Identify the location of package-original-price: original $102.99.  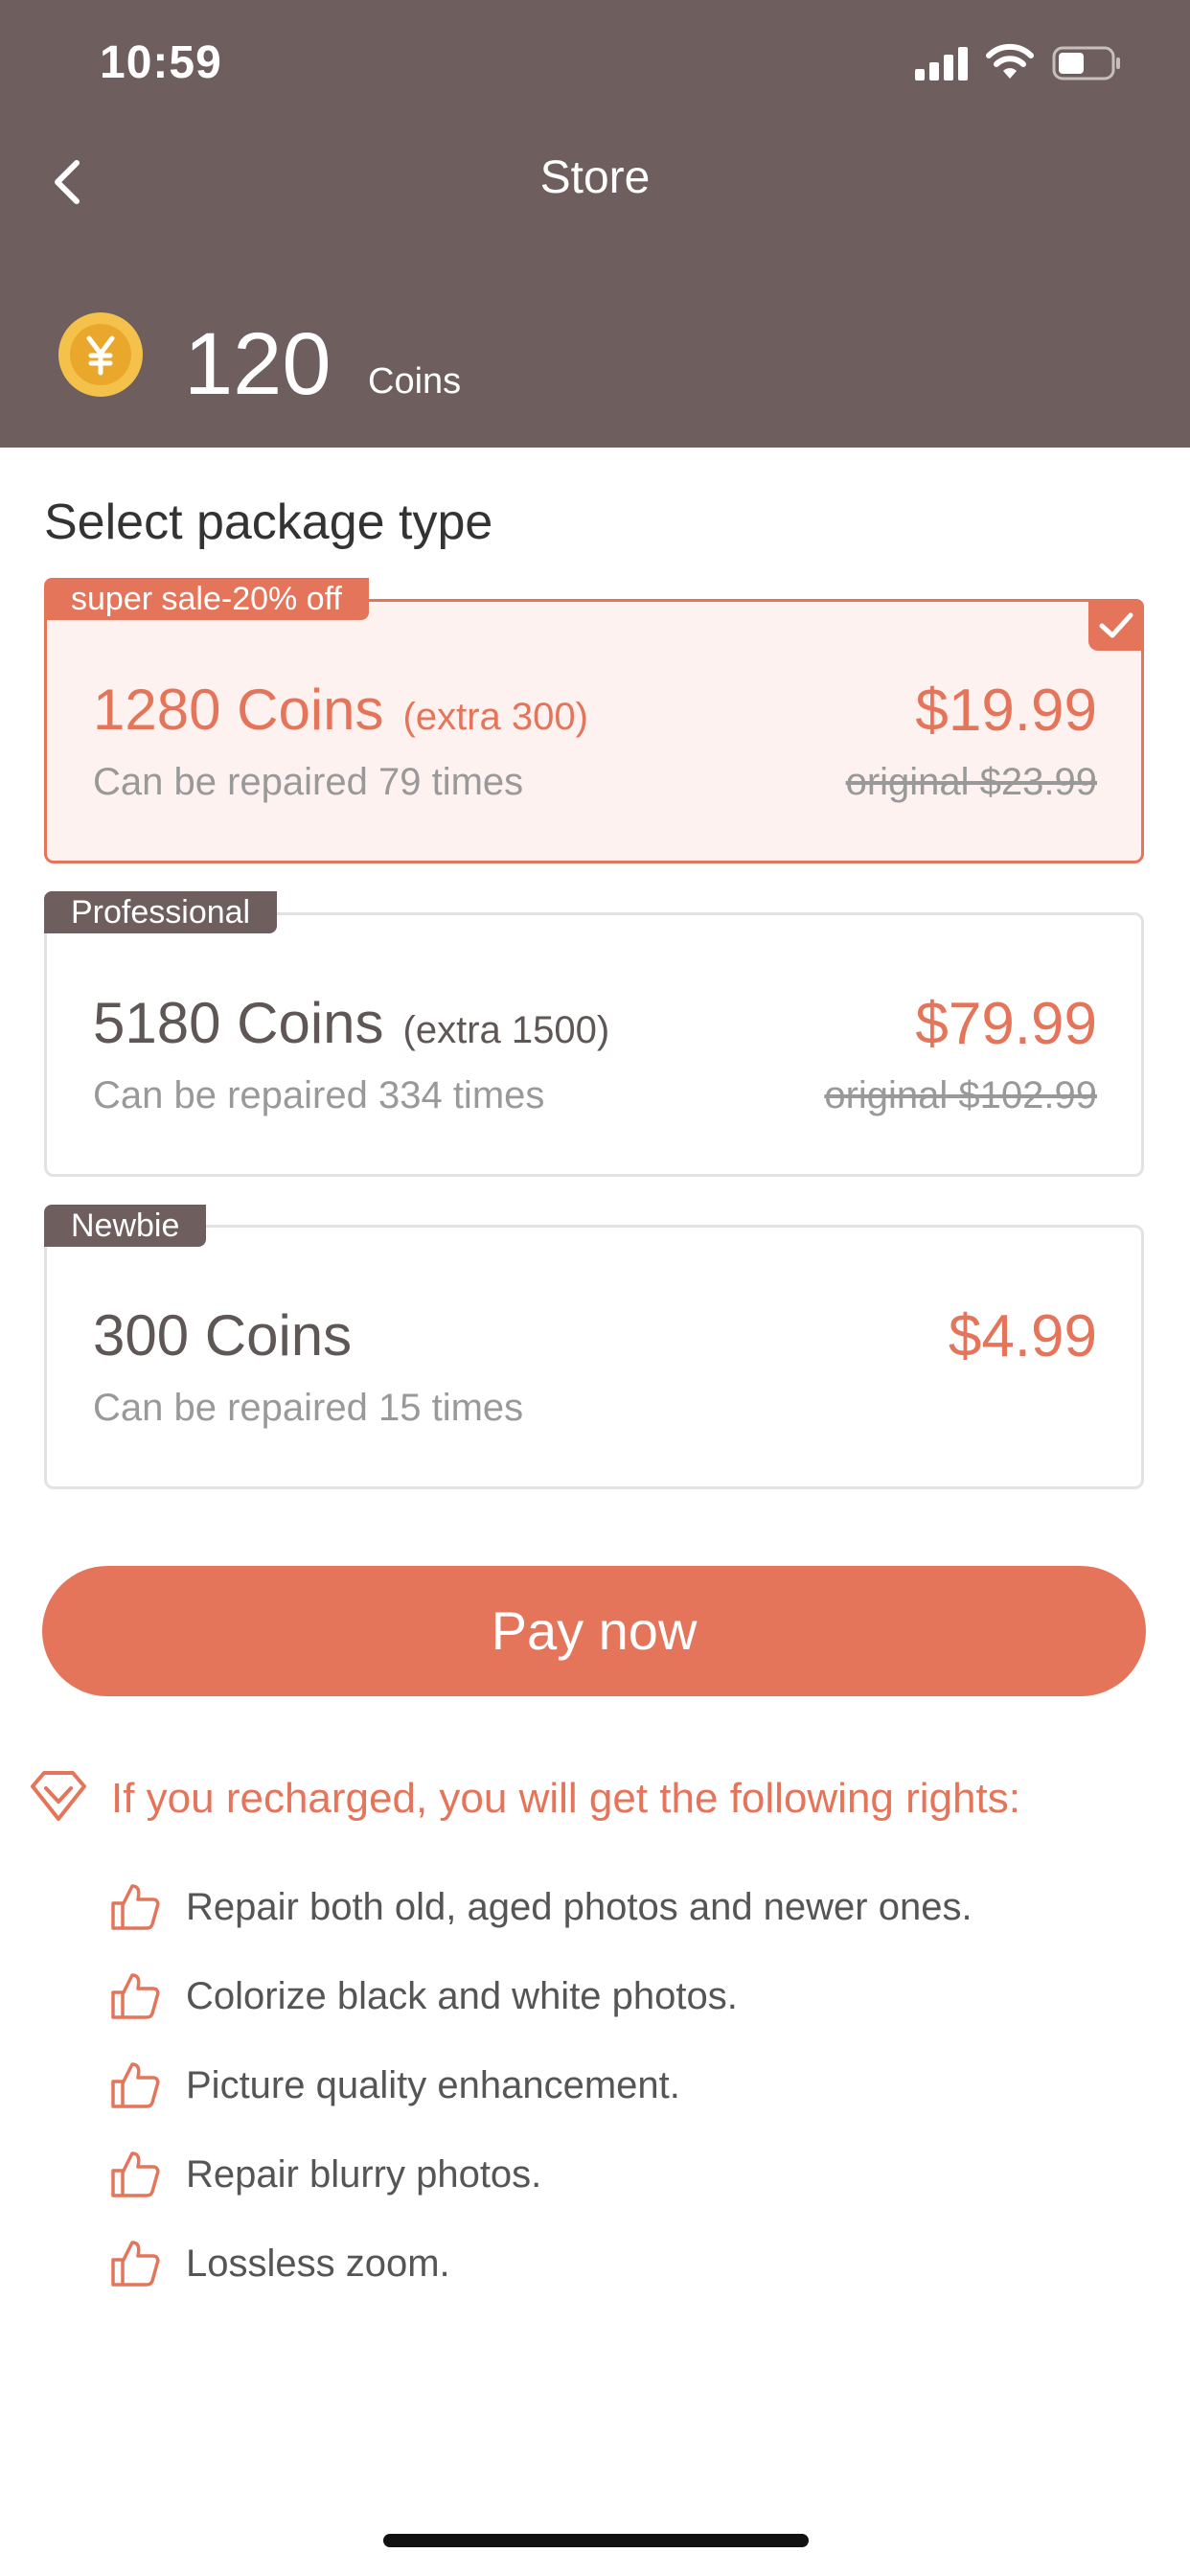
(961, 1095).